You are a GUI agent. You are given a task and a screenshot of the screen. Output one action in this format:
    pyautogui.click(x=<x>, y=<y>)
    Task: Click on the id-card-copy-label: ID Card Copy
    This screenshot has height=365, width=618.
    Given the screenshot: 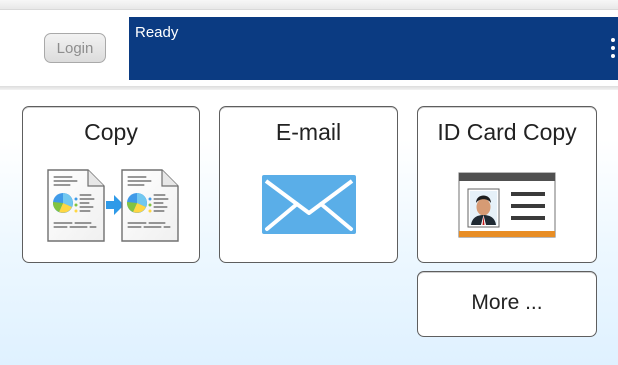 What is the action you would take?
    pyautogui.click(x=507, y=132)
    